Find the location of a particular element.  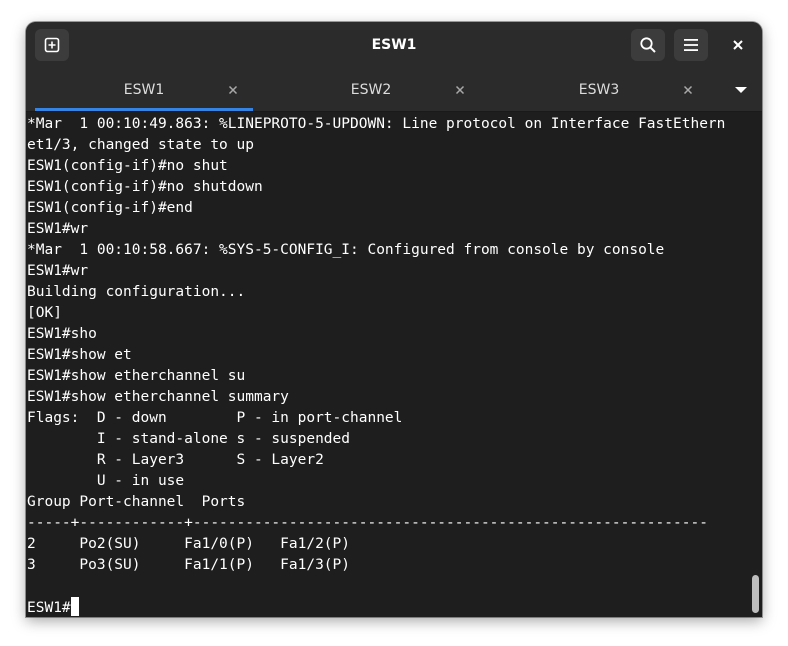

terminal-line: [OK] is located at coordinates (44, 313).